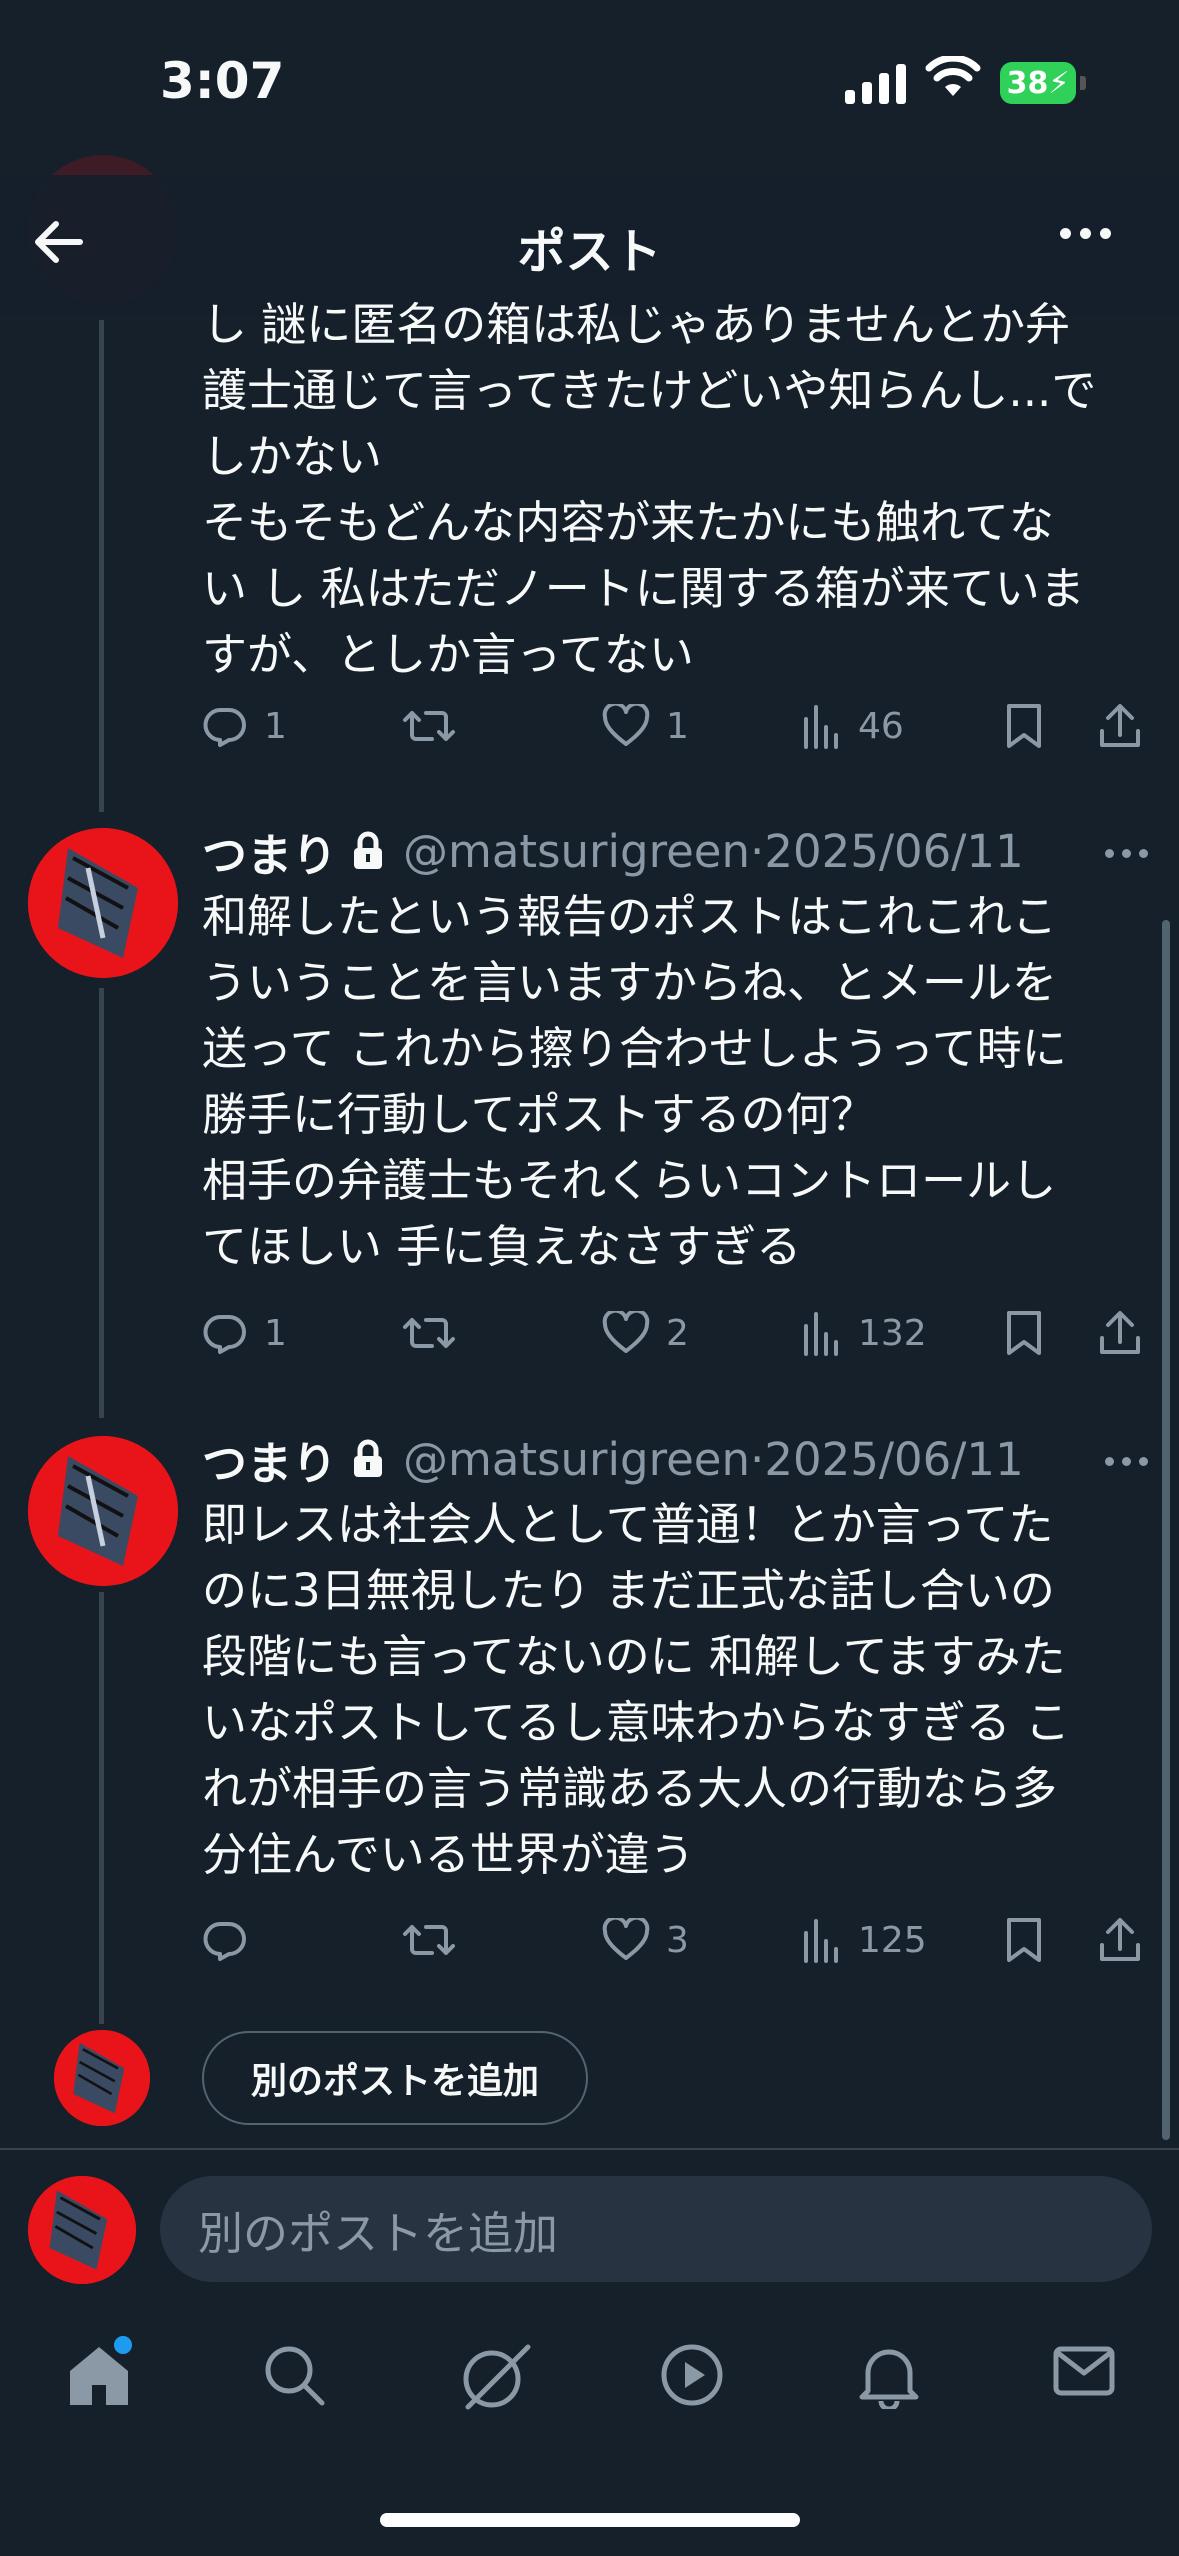  What do you see at coordinates (1084, 2373) in the screenshot?
I see `messages-icon` at bounding box center [1084, 2373].